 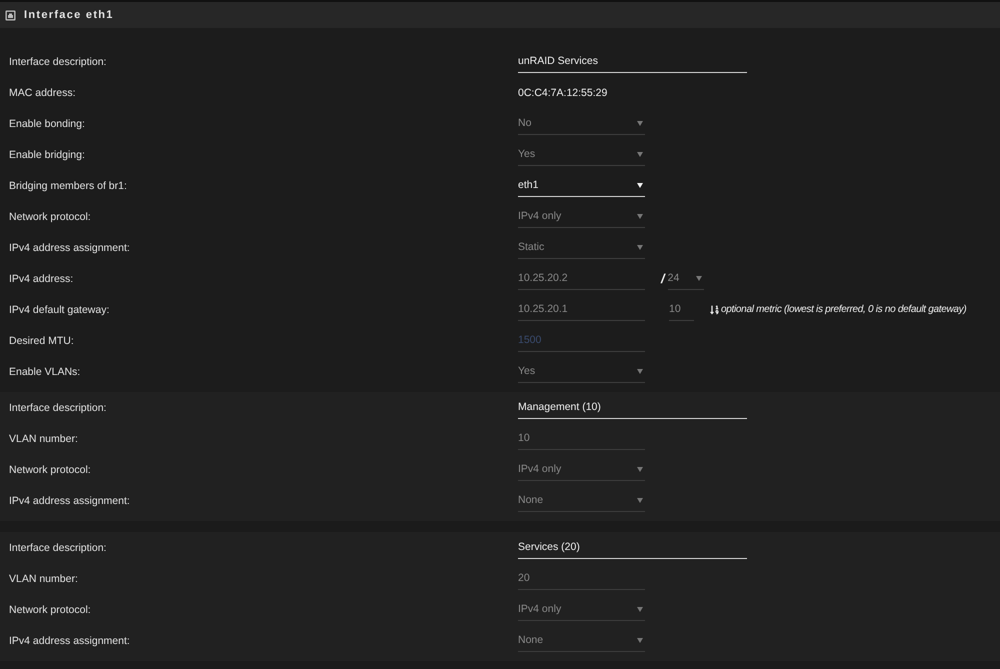 I want to click on field-label: IPv4 default gateway:, so click(x=59, y=310).